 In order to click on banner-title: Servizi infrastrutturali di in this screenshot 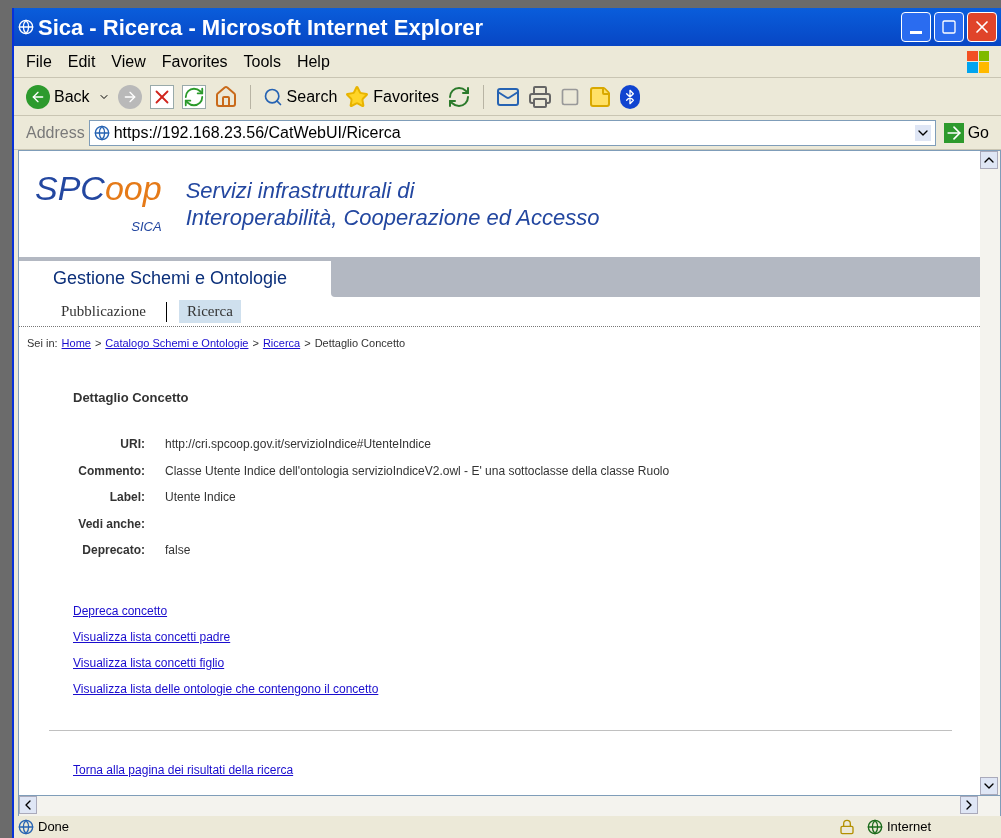, I will do `click(300, 190)`.